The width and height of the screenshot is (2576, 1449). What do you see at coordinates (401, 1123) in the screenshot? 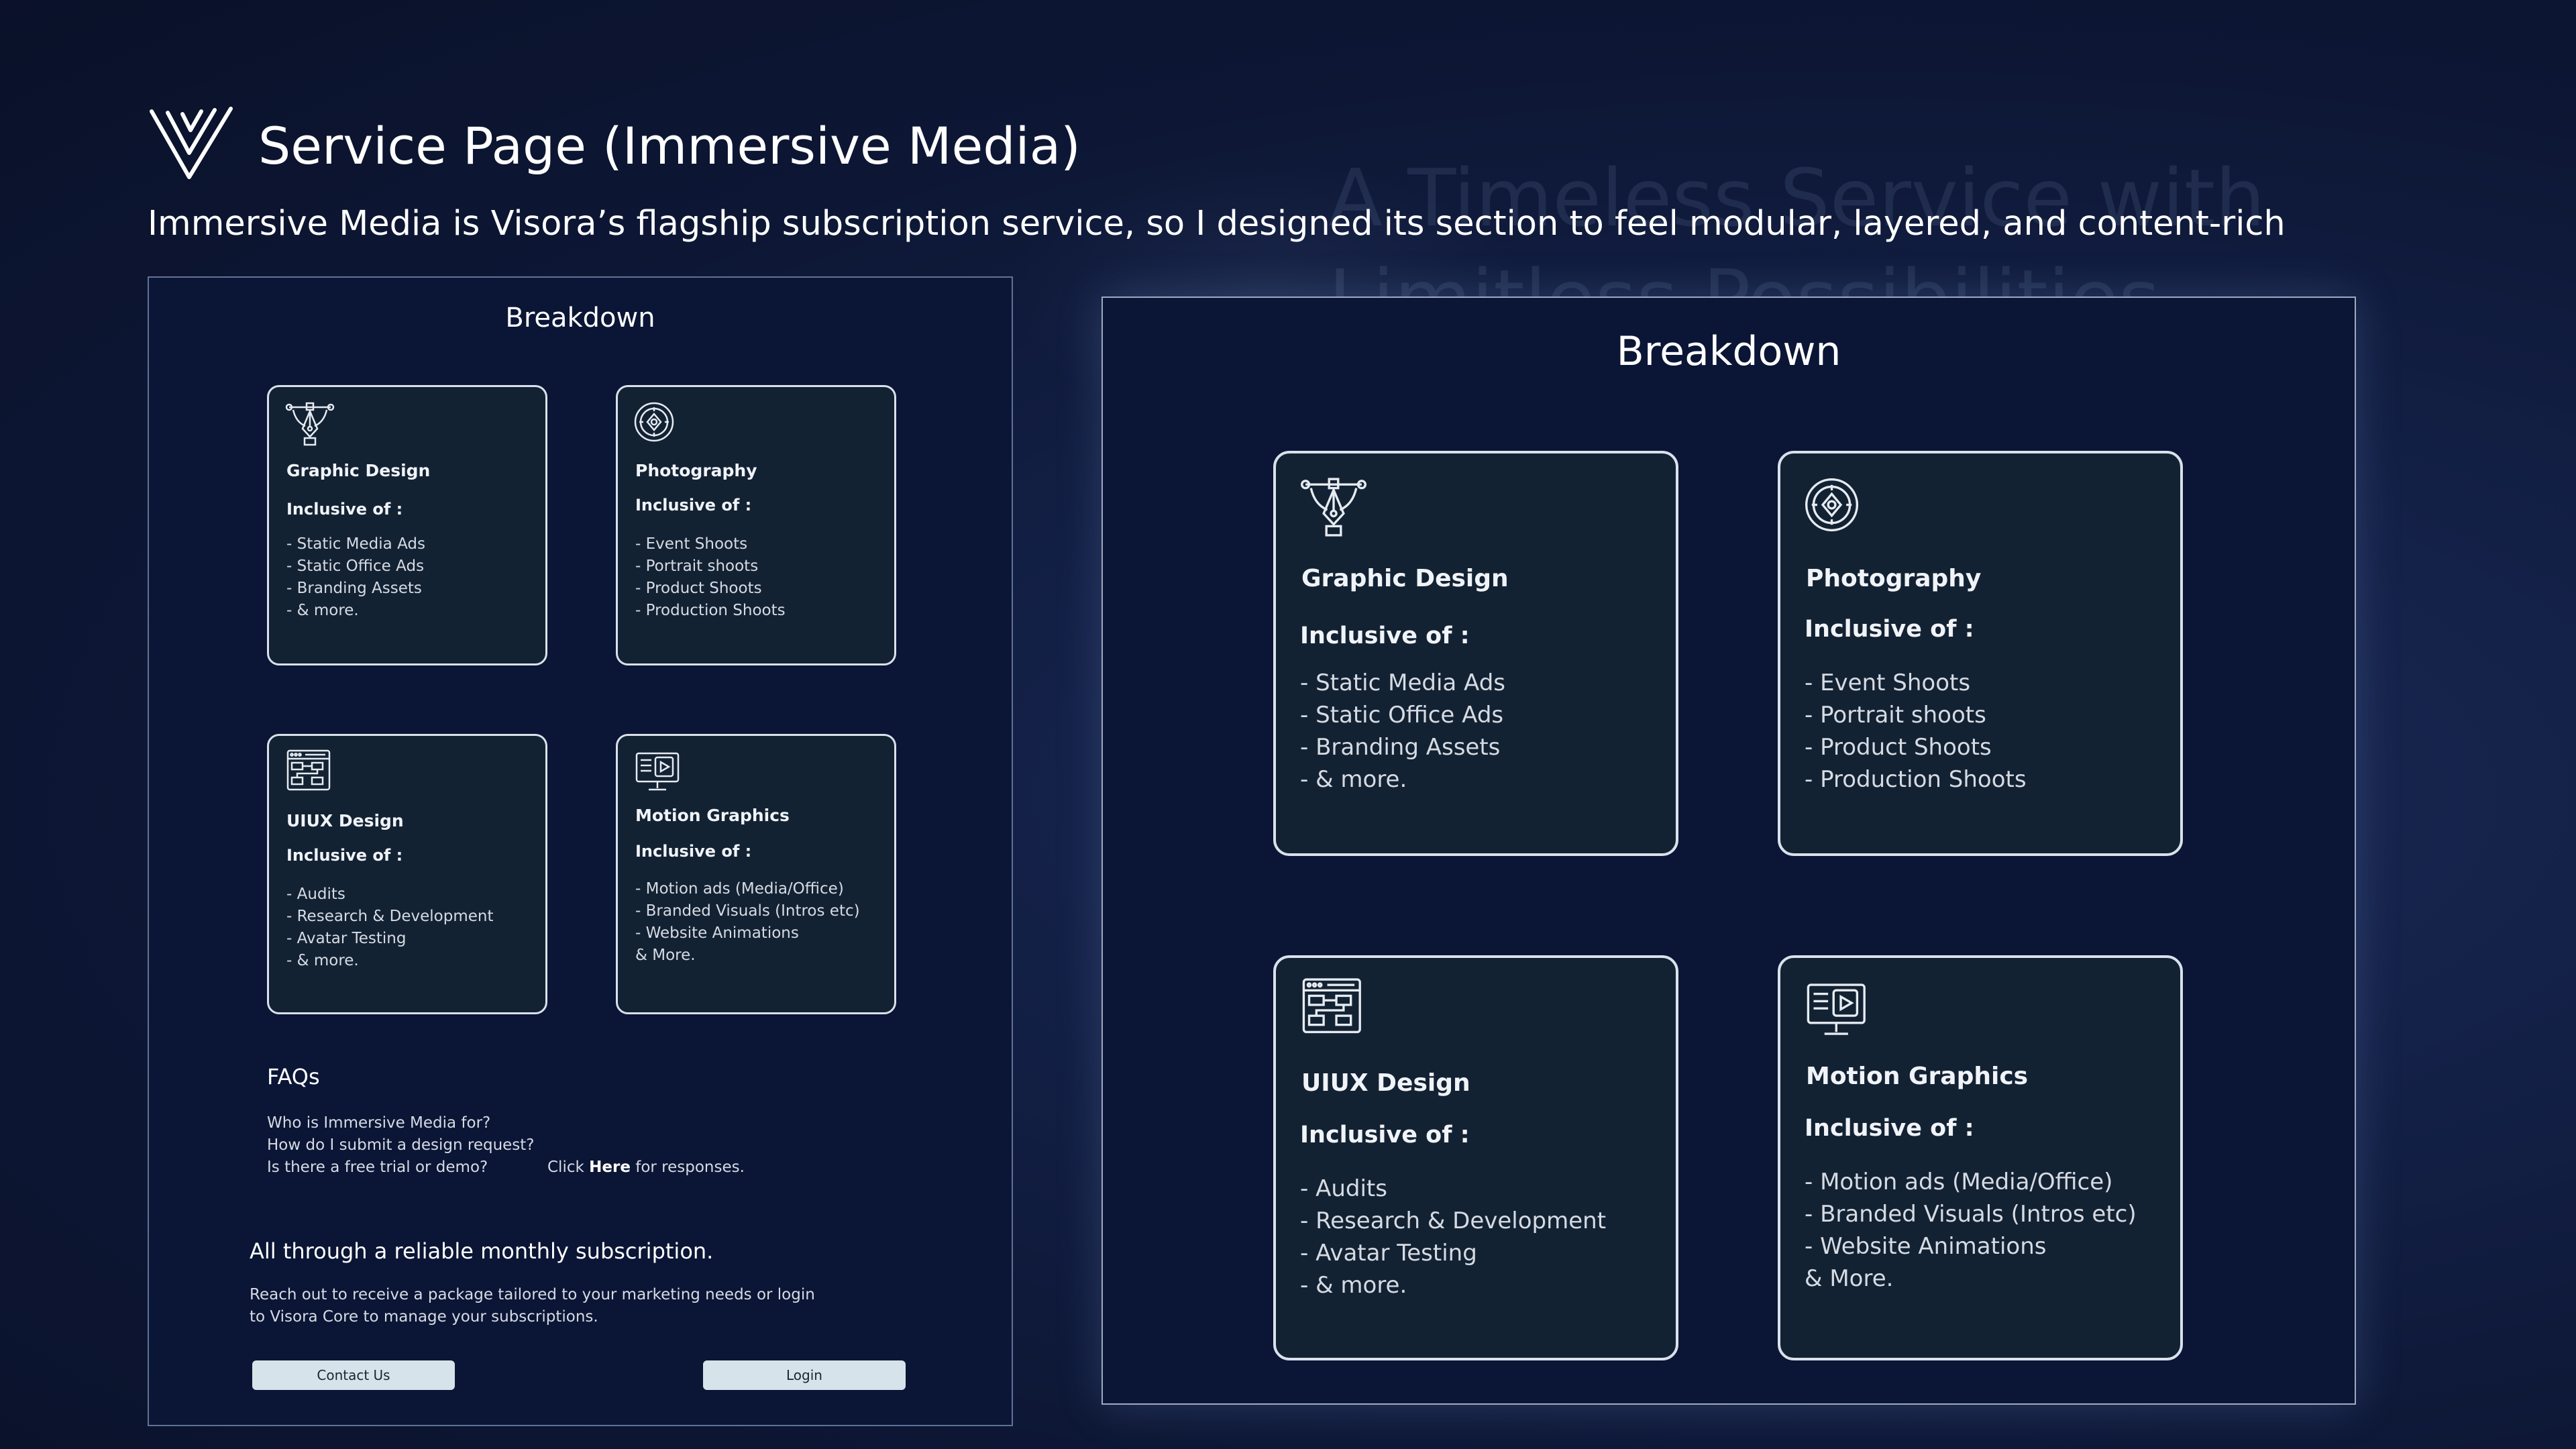
I see `faq-question: Who is Immersive Media for?` at bounding box center [401, 1123].